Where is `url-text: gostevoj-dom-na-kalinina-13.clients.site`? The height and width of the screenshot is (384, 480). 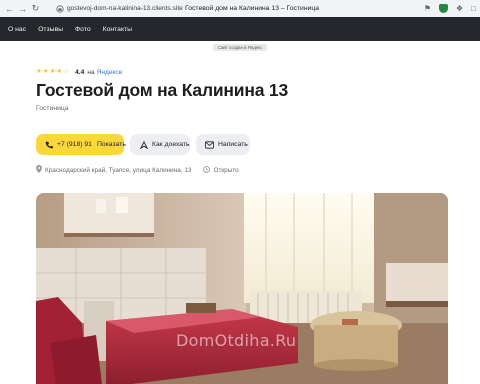
url-text: gostevoj-dom-na-kalinina-13.clients.site is located at coordinates (125, 8).